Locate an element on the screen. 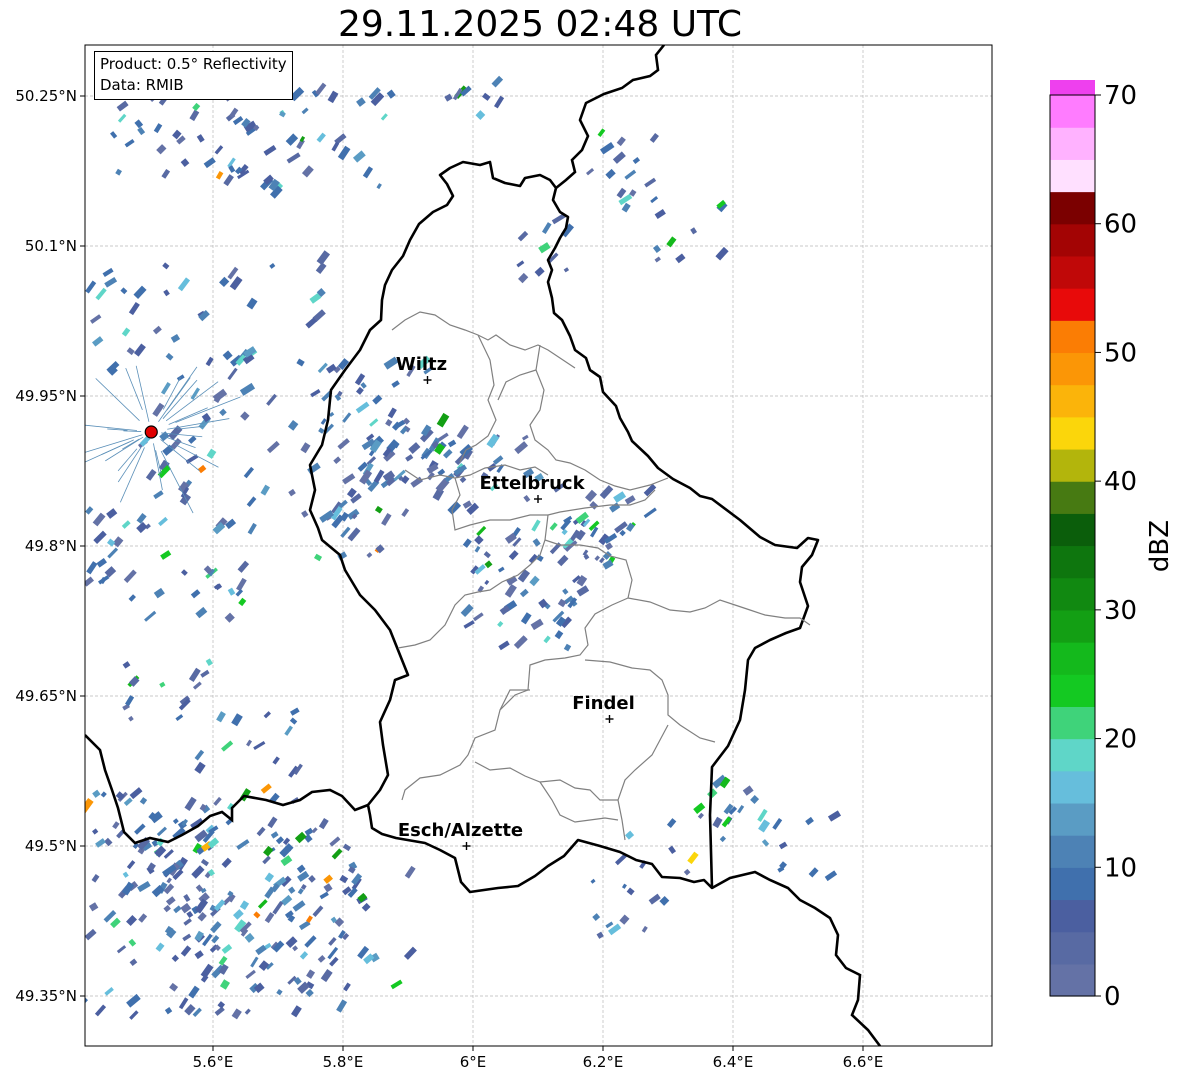 The width and height of the screenshot is (1184, 1081). lat-tick-label: 49.8°N is located at coordinates (51, 546).